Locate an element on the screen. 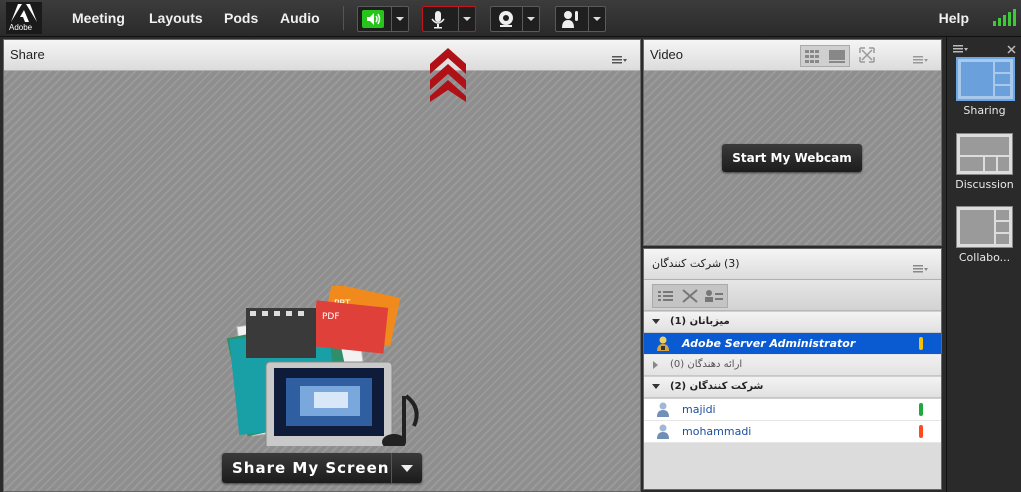  raise-hand-toggle is located at coordinates (571, 19).